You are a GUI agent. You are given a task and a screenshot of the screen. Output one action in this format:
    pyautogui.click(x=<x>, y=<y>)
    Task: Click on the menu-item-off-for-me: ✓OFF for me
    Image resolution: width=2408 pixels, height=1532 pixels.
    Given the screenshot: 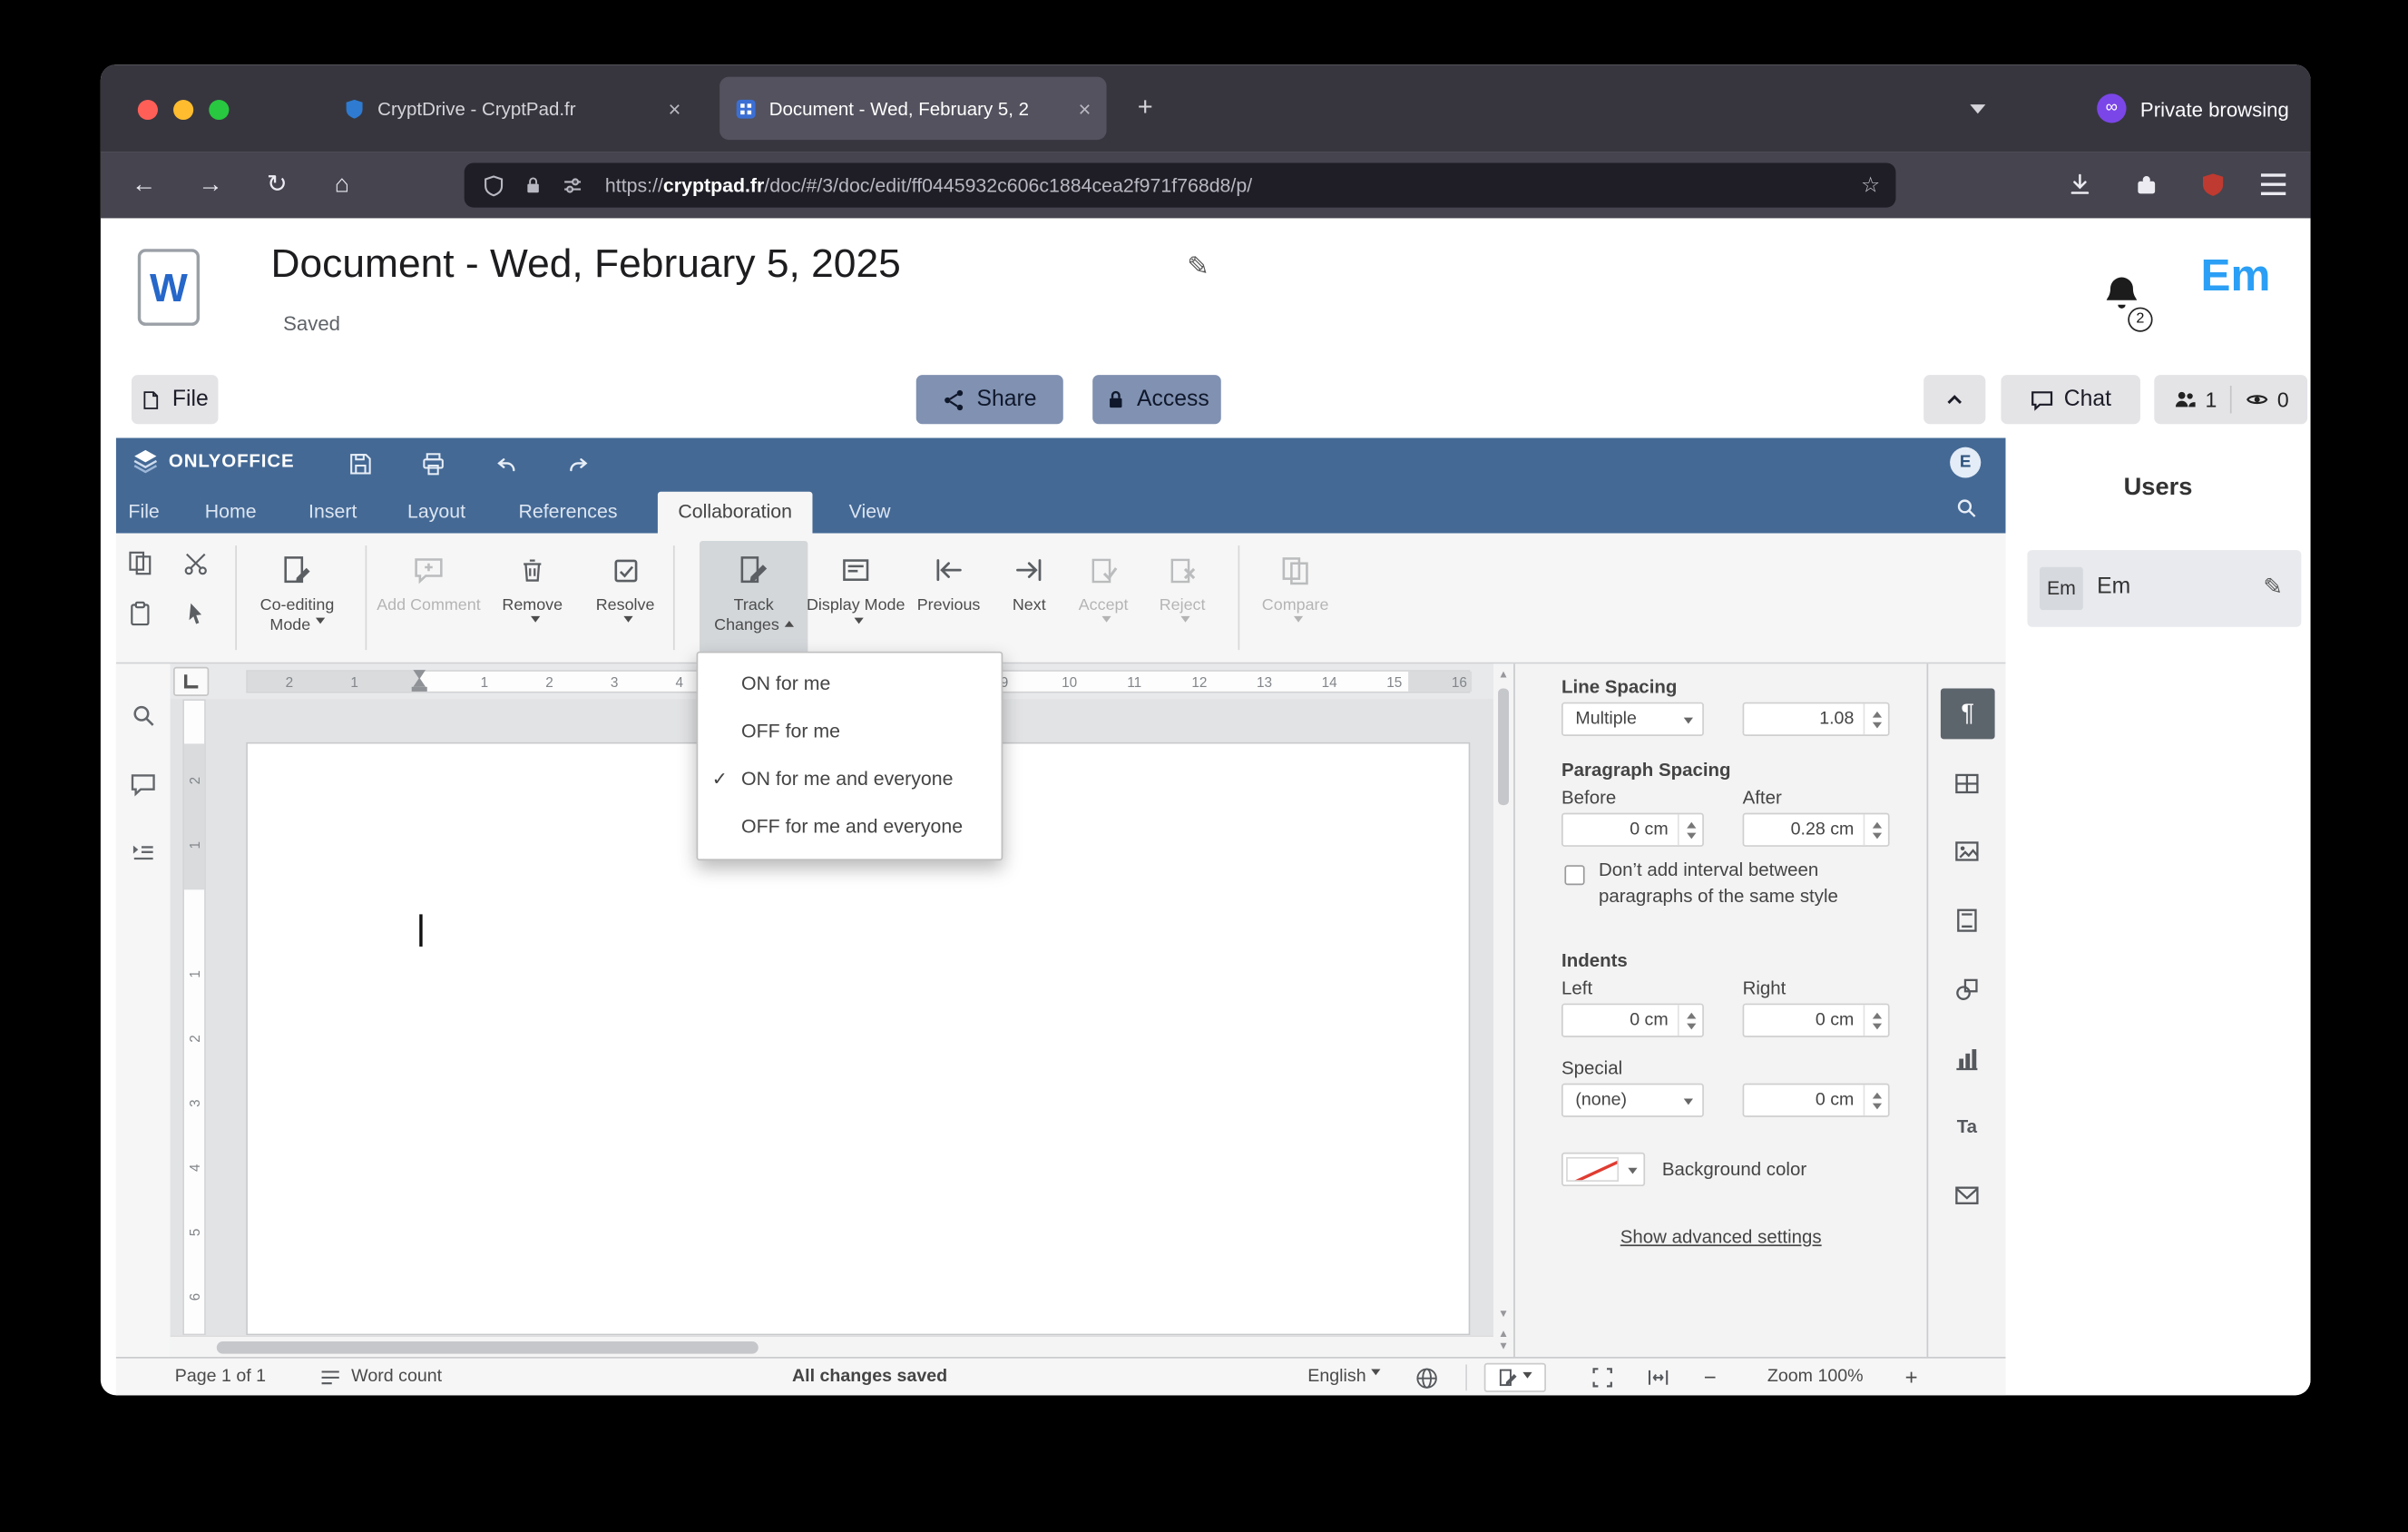 What is the action you would take?
    pyautogui.click(x=850, y=732)
    